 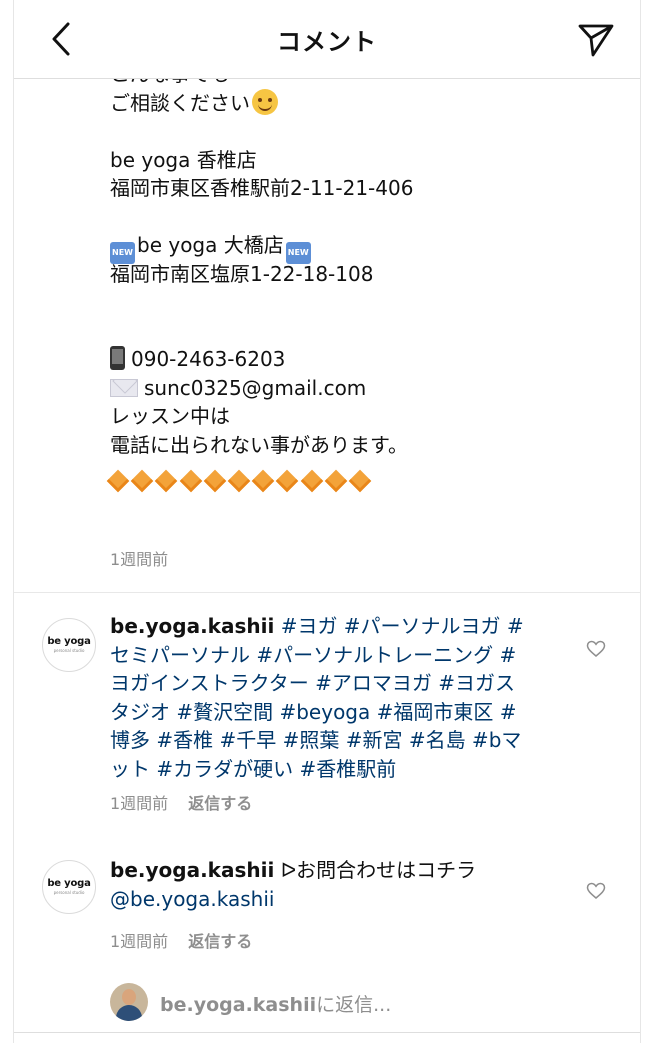 I want to click on page-title: コメント, so click(x=327, y=42).